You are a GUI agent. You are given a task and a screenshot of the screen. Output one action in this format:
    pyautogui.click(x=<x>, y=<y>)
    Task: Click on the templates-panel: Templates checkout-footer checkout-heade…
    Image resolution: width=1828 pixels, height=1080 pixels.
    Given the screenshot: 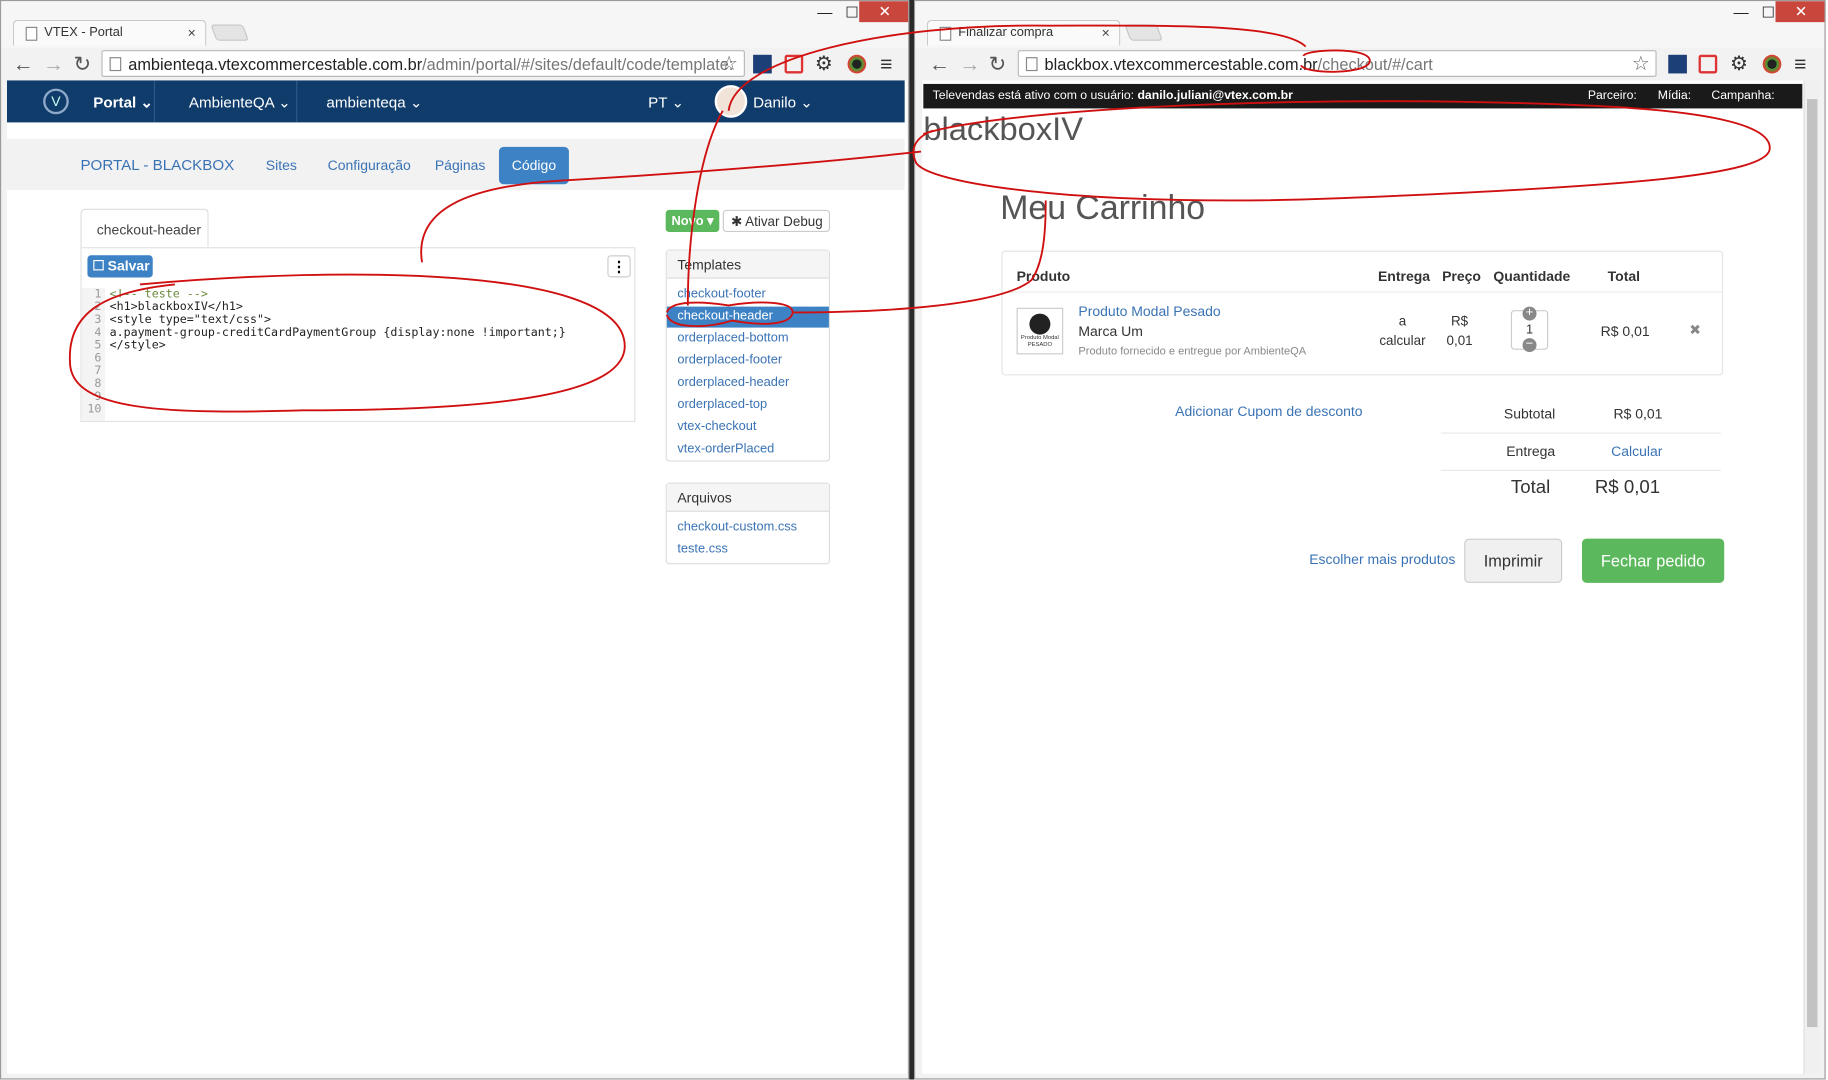 What is the action you would take?
    pyautogui.click(x=748, y=355)
    